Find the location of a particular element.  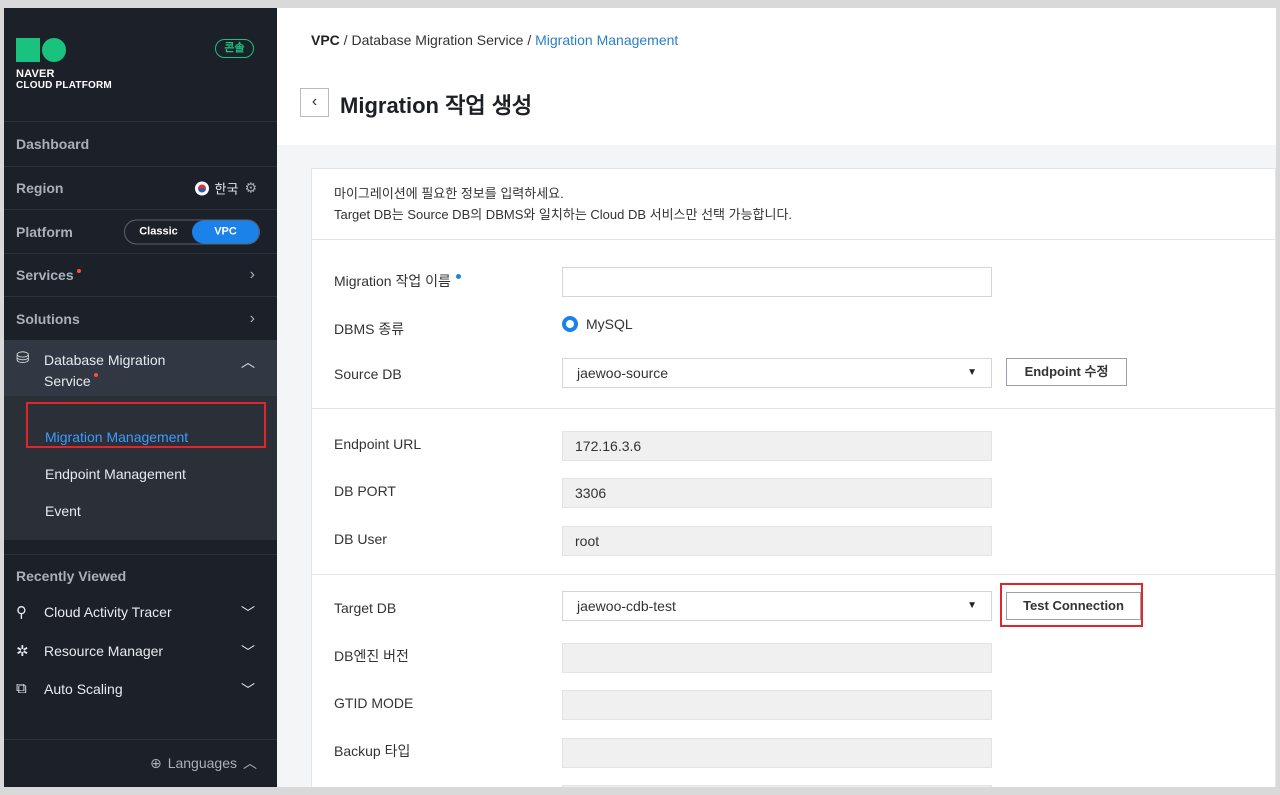

sidebar-item-solutions: Solutions › is located at coordinates (140, 318).